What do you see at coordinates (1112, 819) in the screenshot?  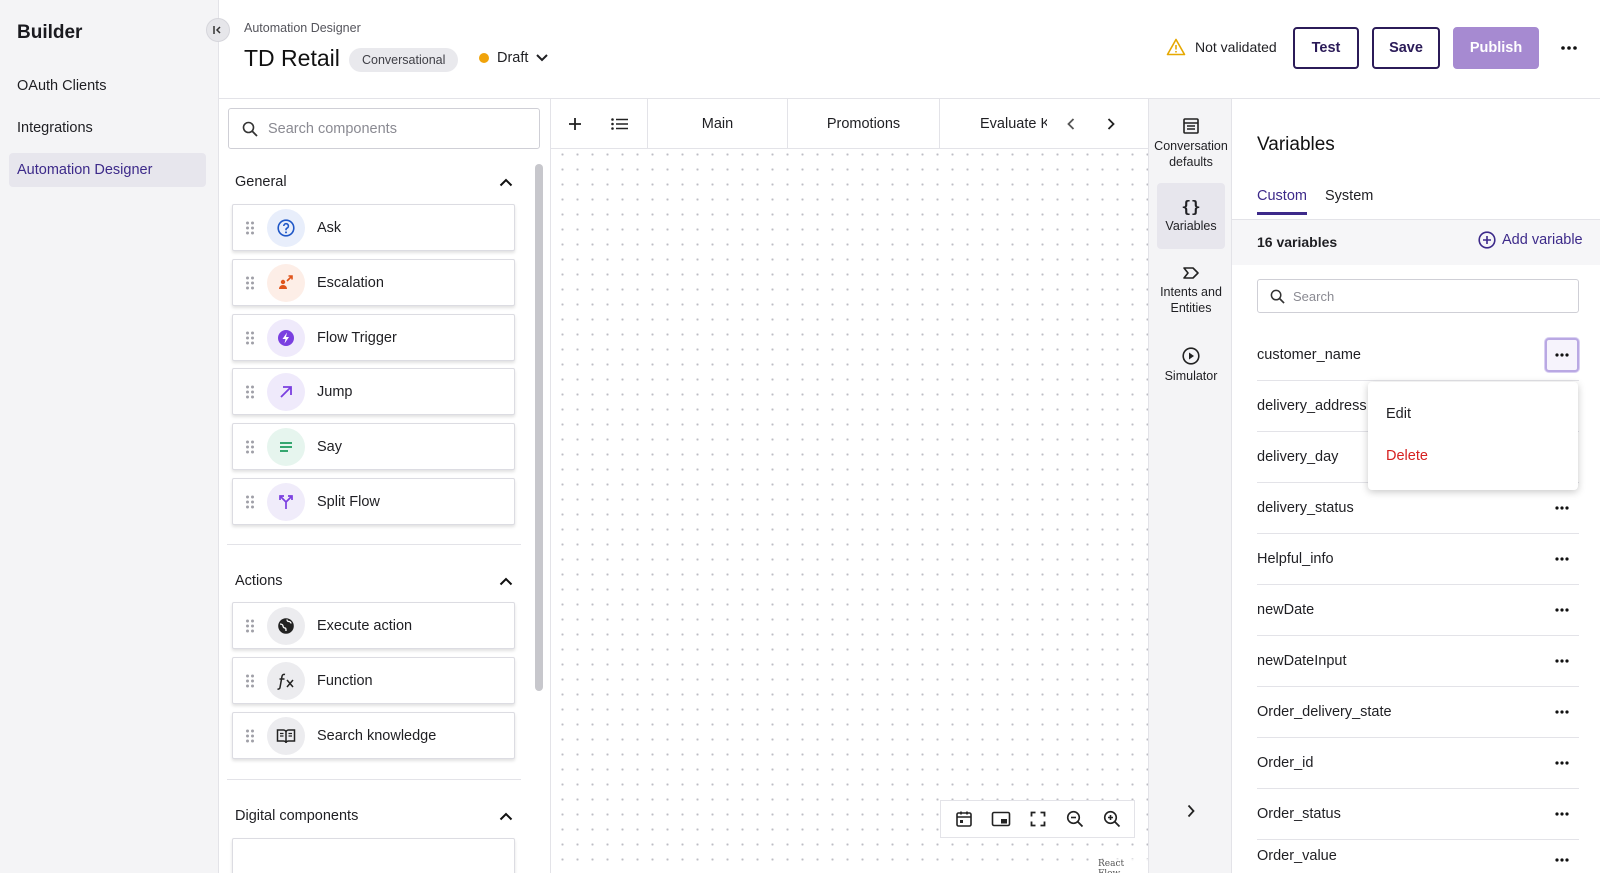 I see `zoom-in-button` at bounding box center [1112, 819].